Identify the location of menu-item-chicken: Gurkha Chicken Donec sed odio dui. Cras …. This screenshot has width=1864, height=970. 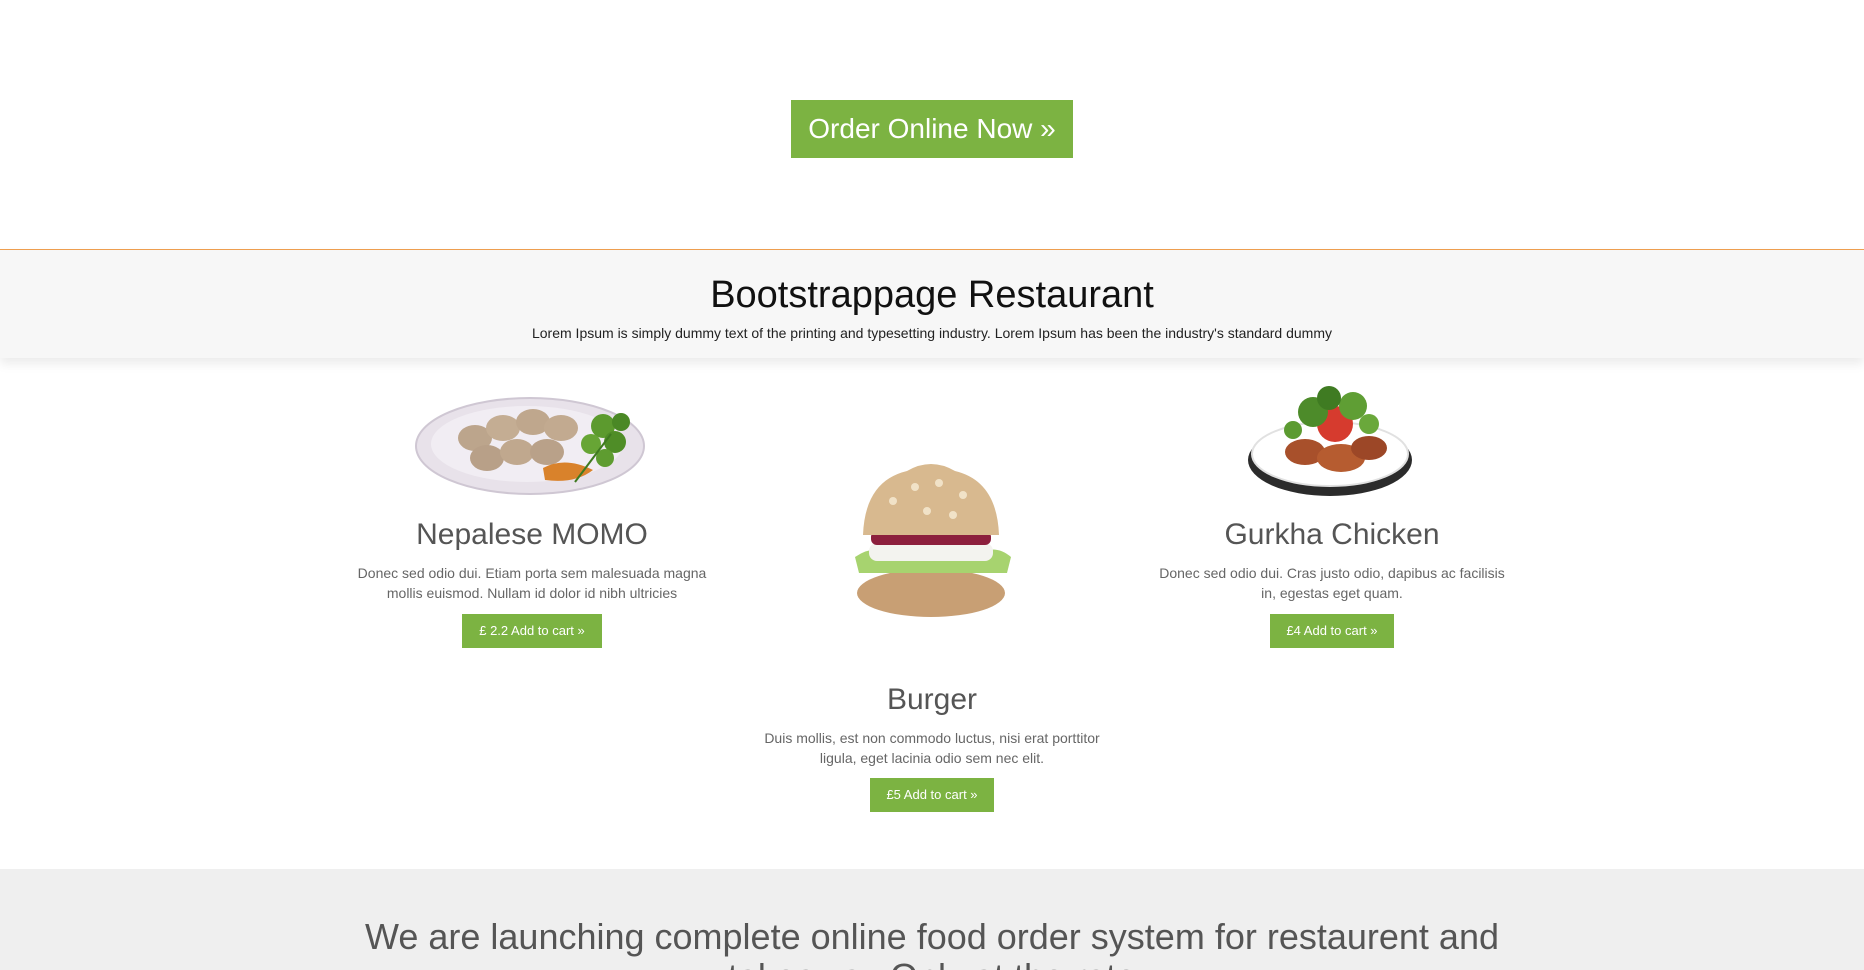
(1332, 508).